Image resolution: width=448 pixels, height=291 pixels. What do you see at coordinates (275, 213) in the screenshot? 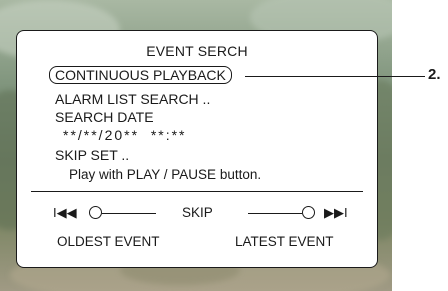
I see `latest-slider-track` at bounding box center [275, 213].